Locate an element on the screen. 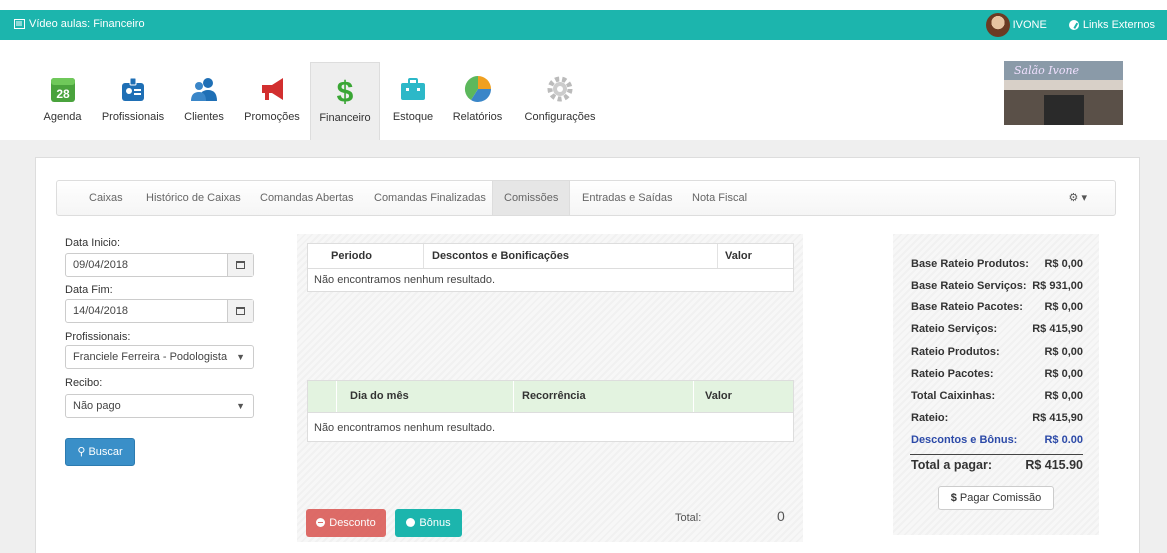 The height and width of the screenshot is (553, 1167). salon-logo: Salão Ivone is located at coordinates (1063, 93).